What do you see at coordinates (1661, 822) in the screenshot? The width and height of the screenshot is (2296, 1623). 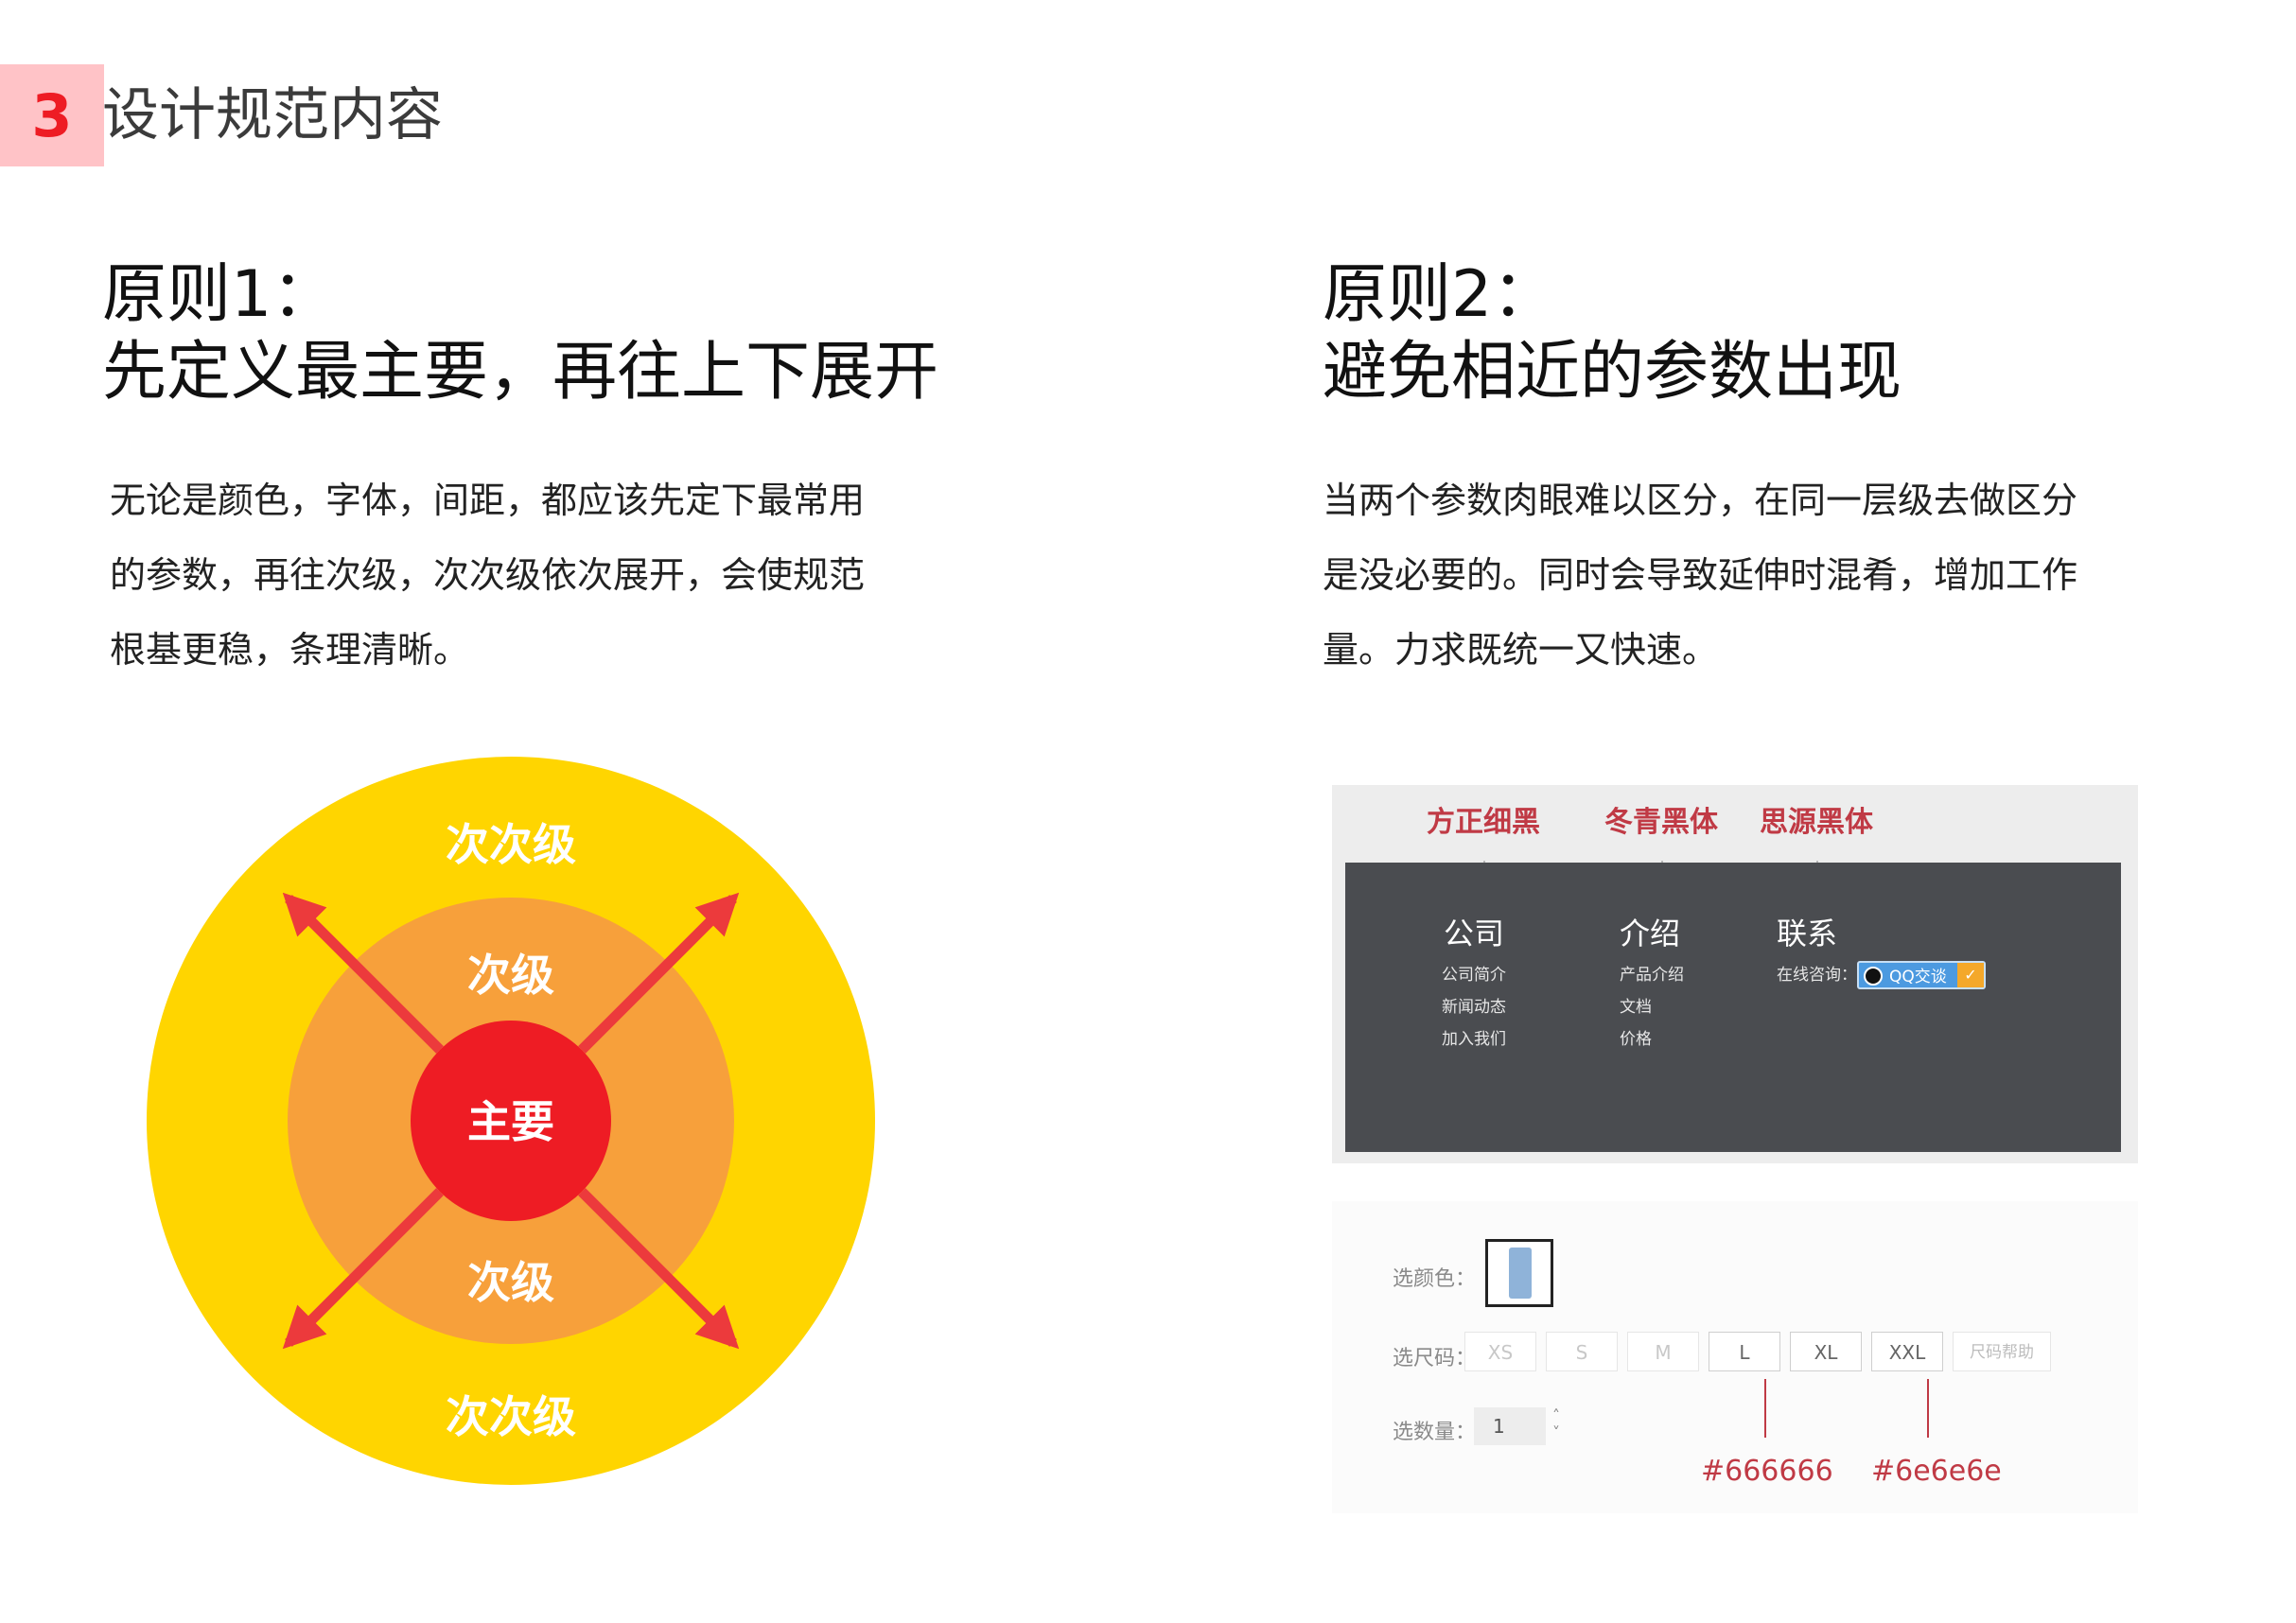 I see `font-label: 冬青黑体` at bounding box center [1661, 822].